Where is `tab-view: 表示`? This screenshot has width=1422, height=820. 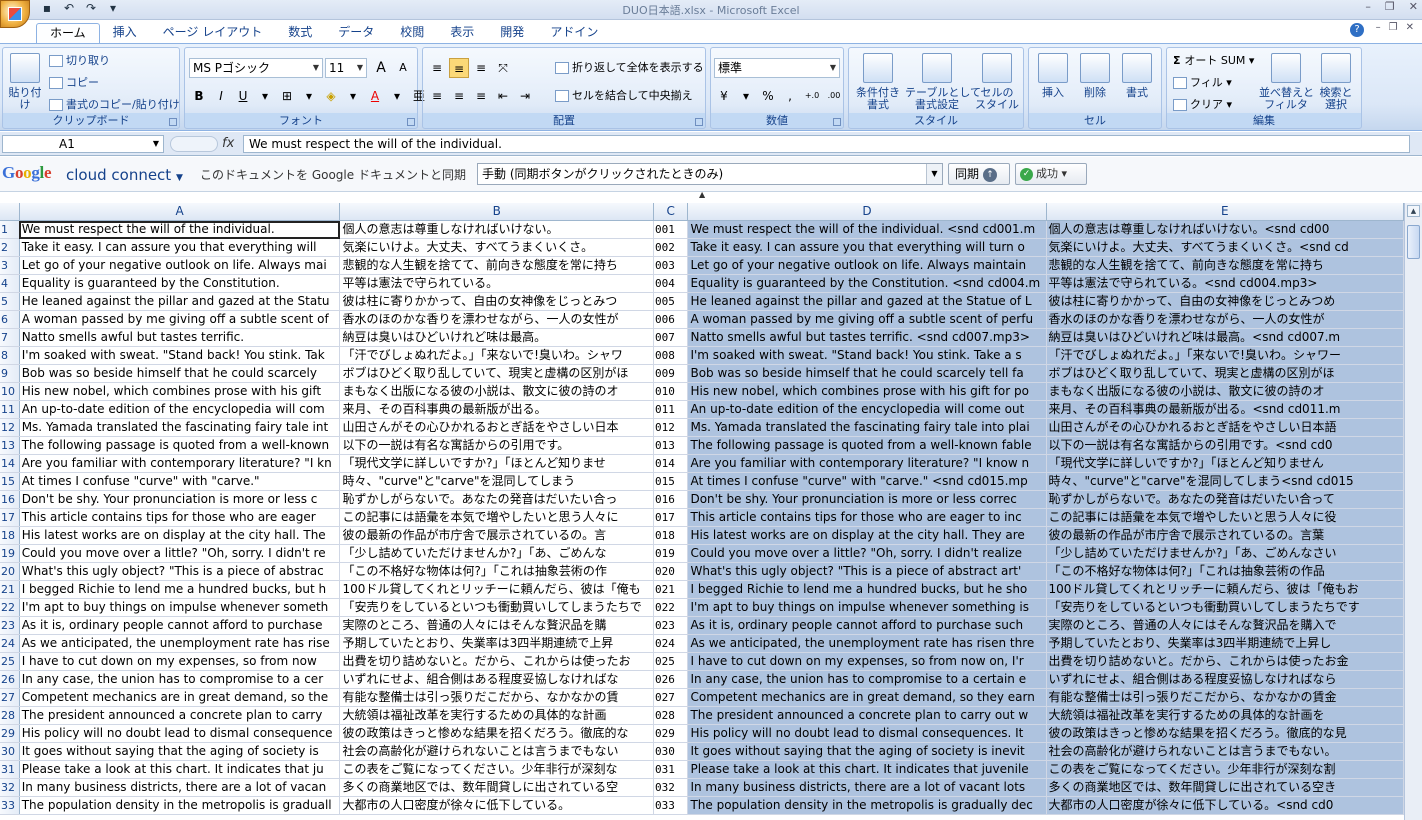 tab-view: 表示 is located at coordinates (462, 33).